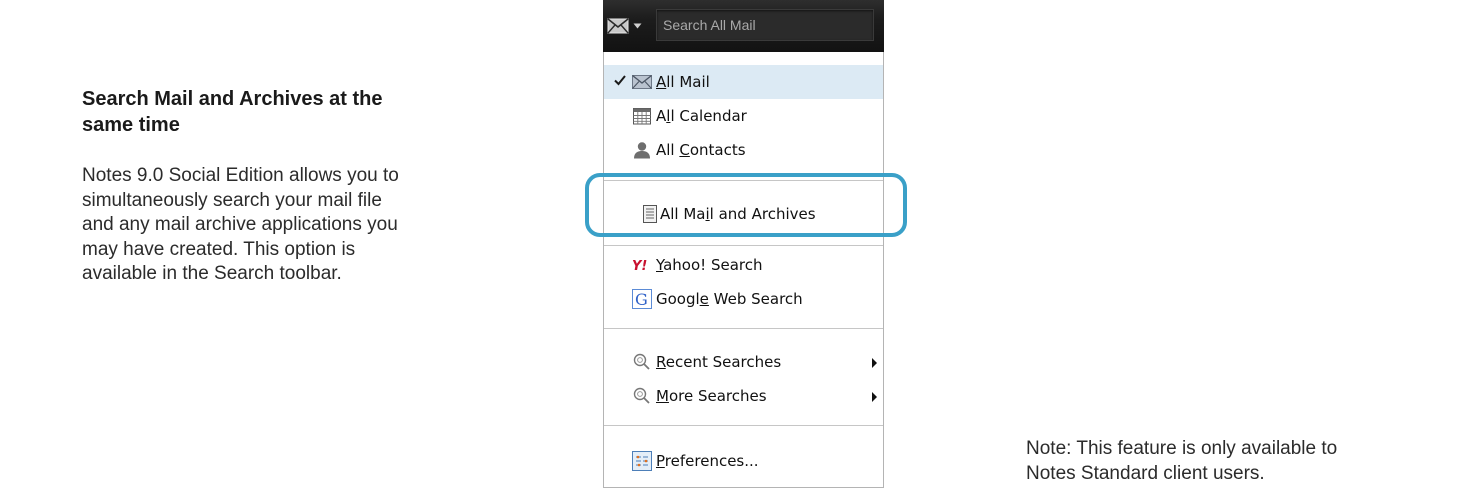  Describe the element at coordinates (729, 299) in the screenshot. I see `menu-item-label: Google Web Search` at that location.